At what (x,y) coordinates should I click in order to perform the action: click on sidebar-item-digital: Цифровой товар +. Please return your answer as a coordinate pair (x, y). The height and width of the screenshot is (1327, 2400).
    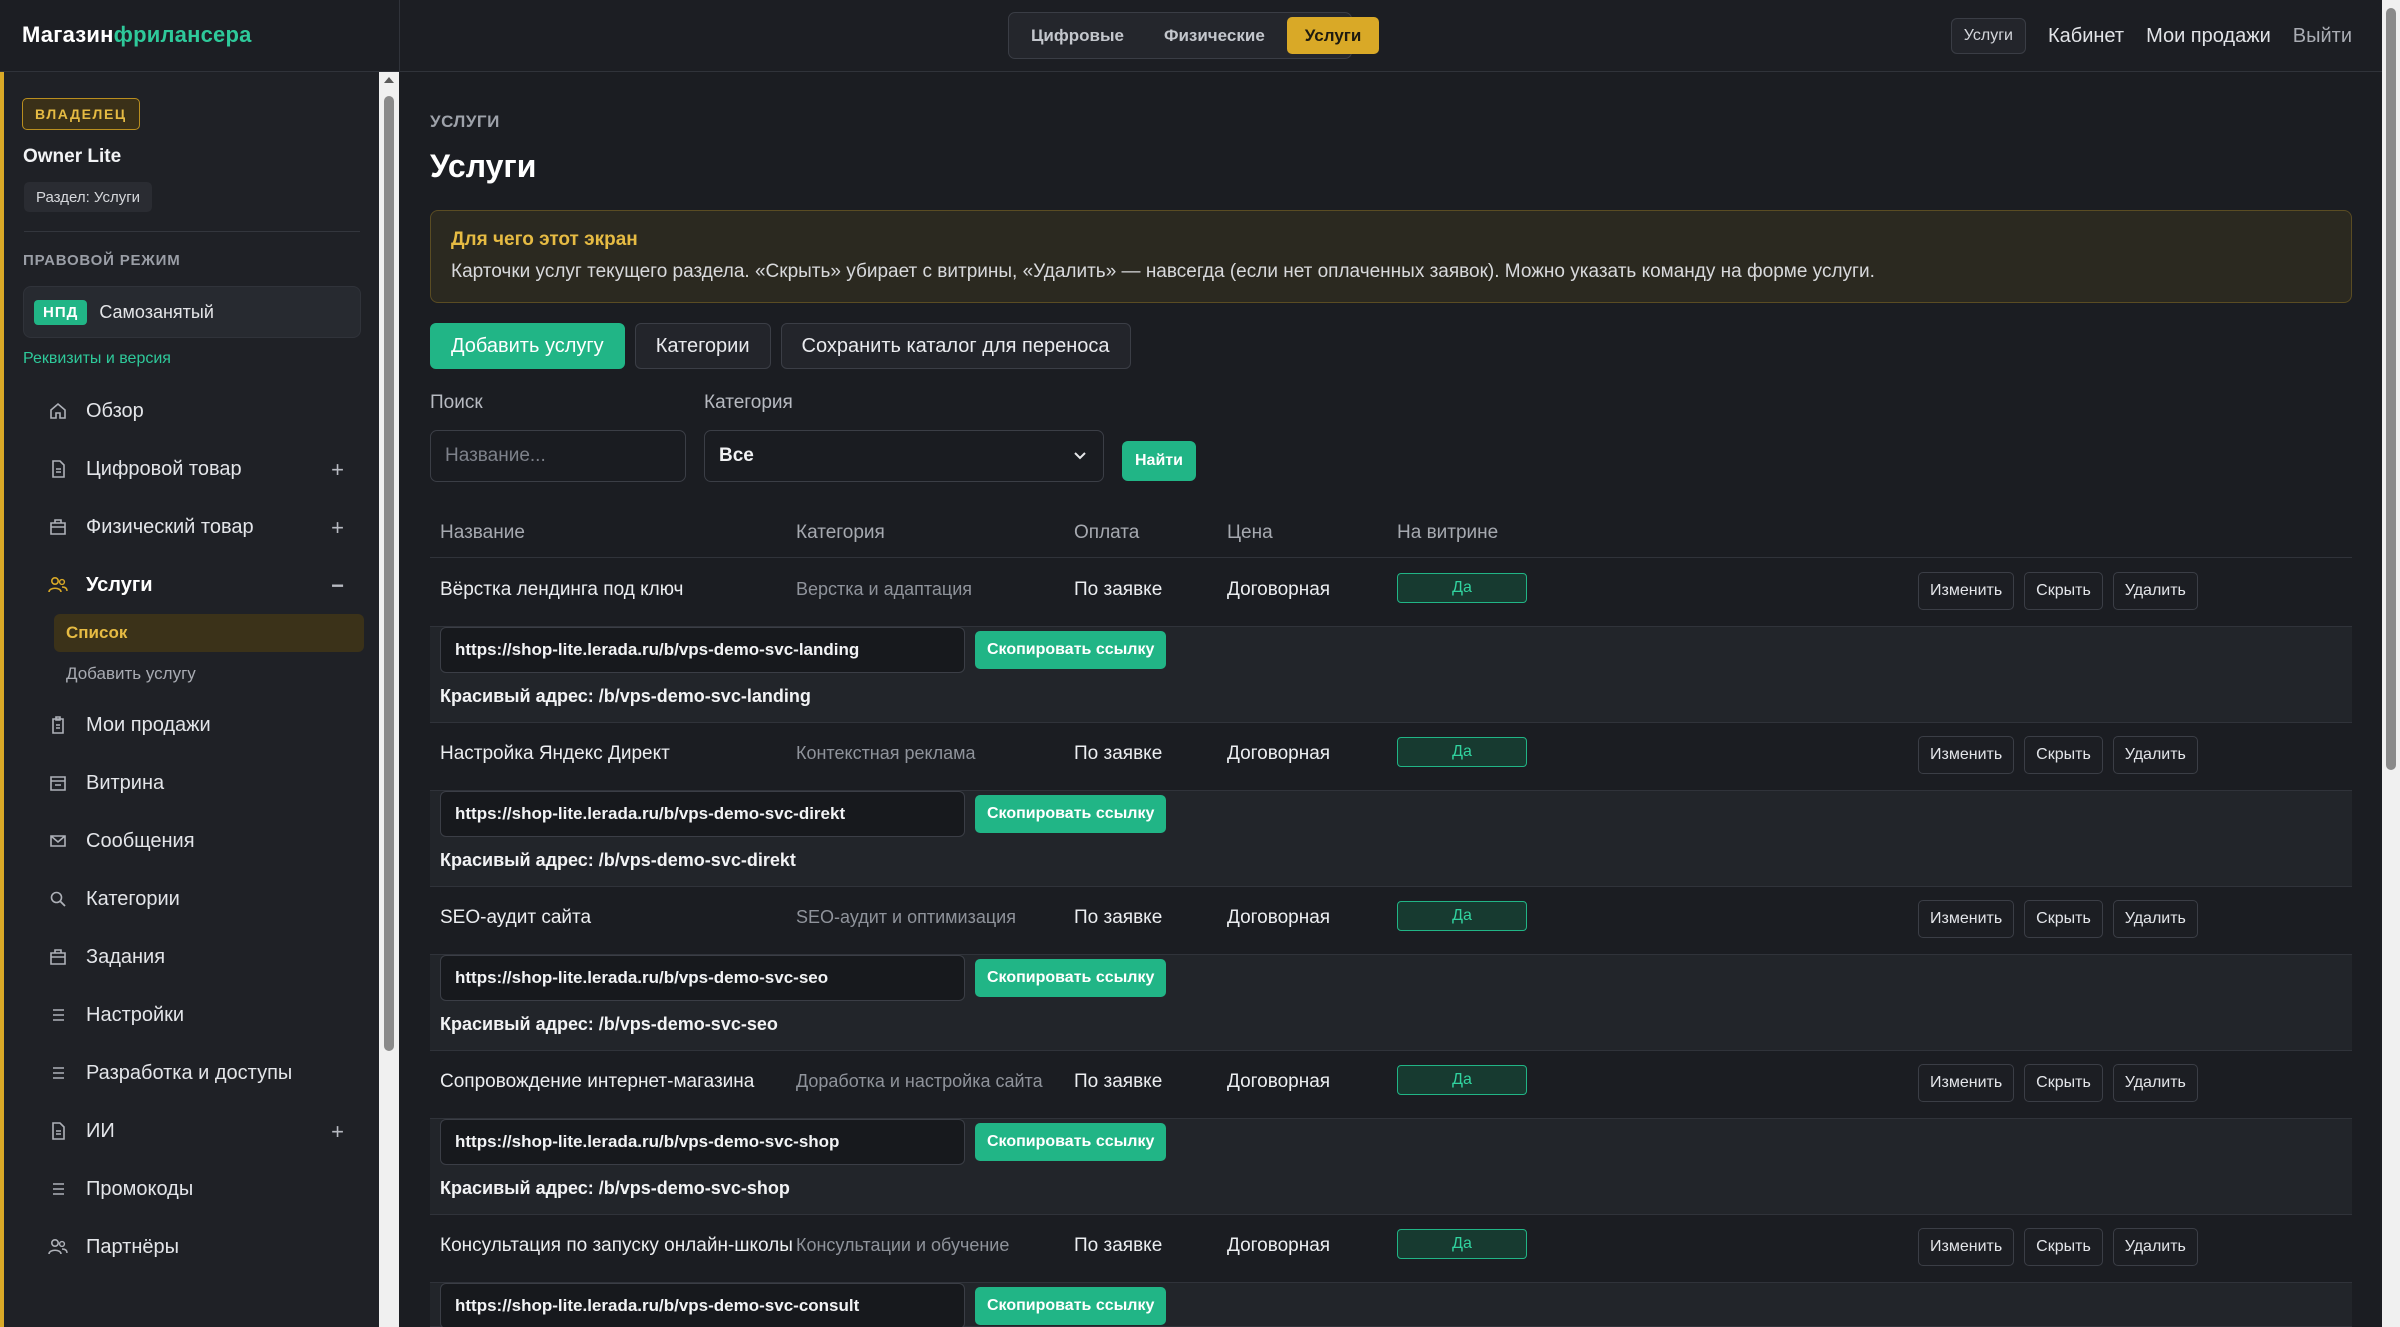
    Looking at the image, I should click on (199, 469).